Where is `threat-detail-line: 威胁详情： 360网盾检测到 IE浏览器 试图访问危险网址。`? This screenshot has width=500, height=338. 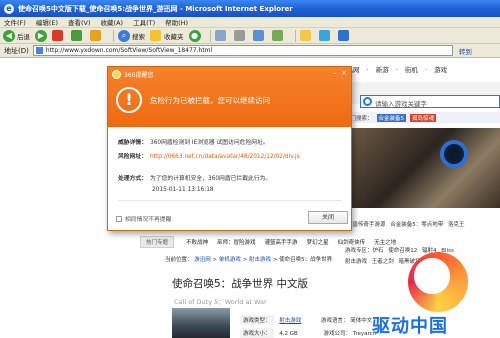 threat-detail-line: 威胁详情： 360网盾检测到 IE浏览器 试图访问危险网址。 is located at coordinates (193, 141).